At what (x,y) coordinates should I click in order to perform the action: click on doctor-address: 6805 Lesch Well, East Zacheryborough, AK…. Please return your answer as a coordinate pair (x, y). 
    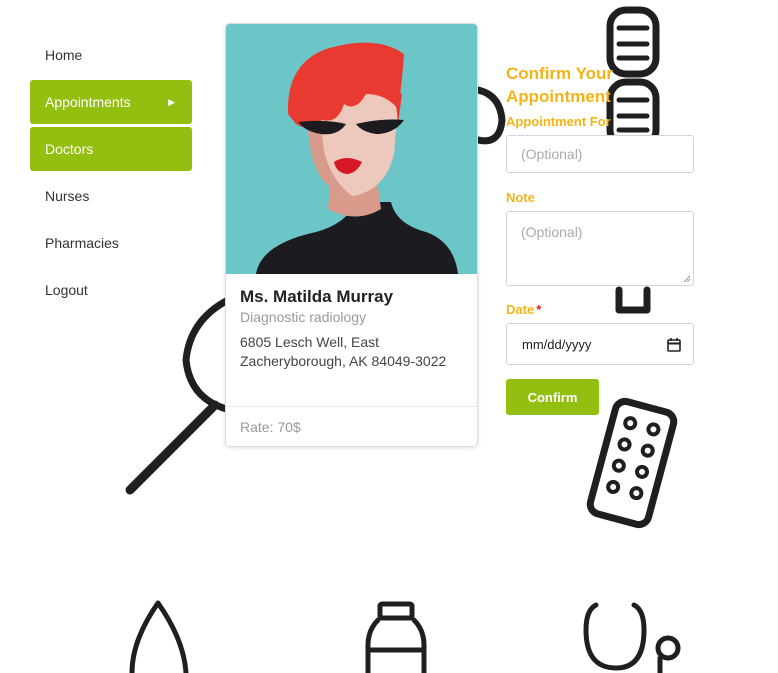
    Looking at the image, I should click on (343, 351).